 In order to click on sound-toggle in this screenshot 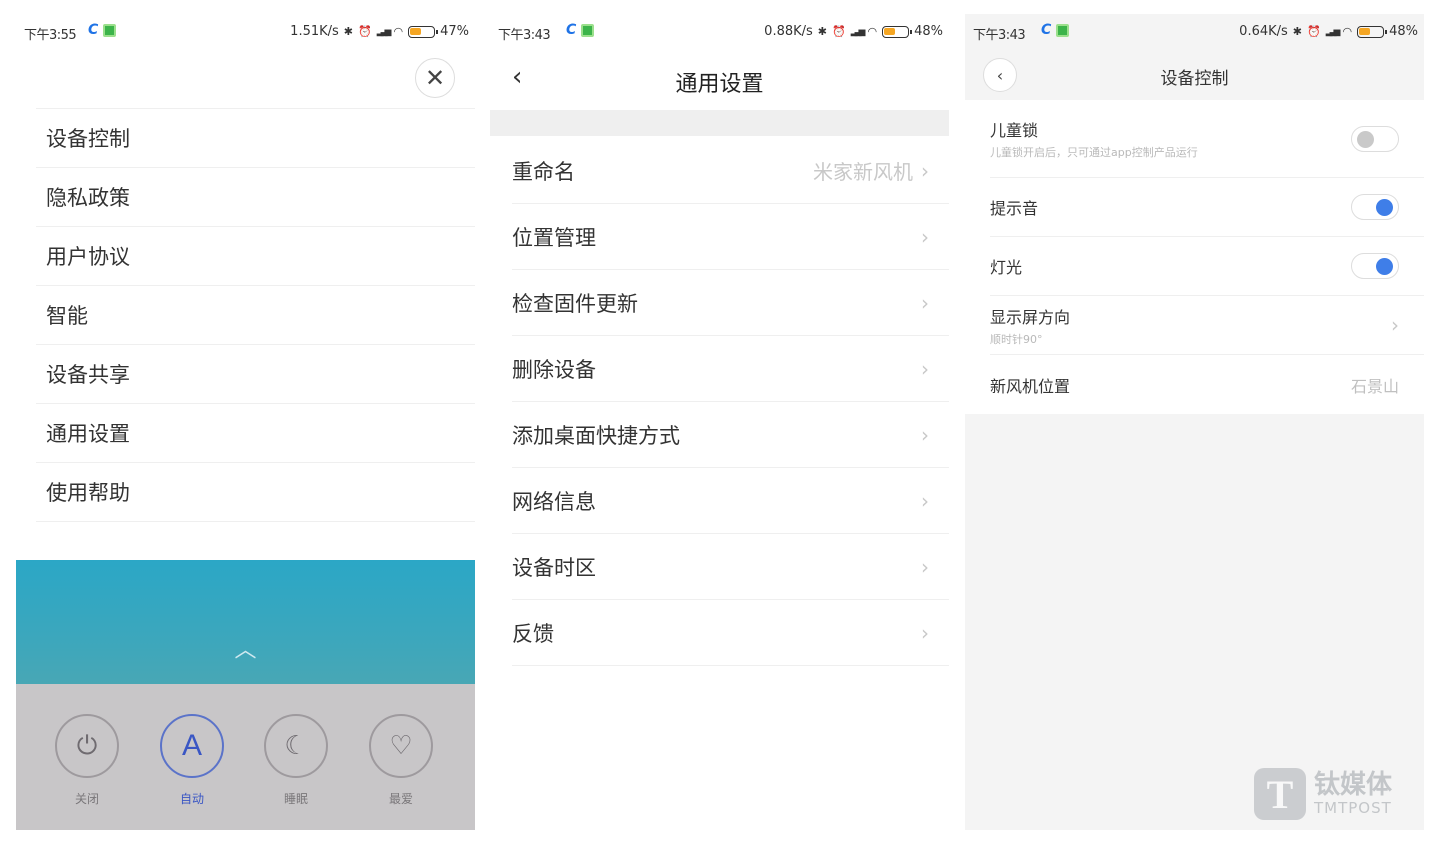, I will do `click(1375, 207)`.